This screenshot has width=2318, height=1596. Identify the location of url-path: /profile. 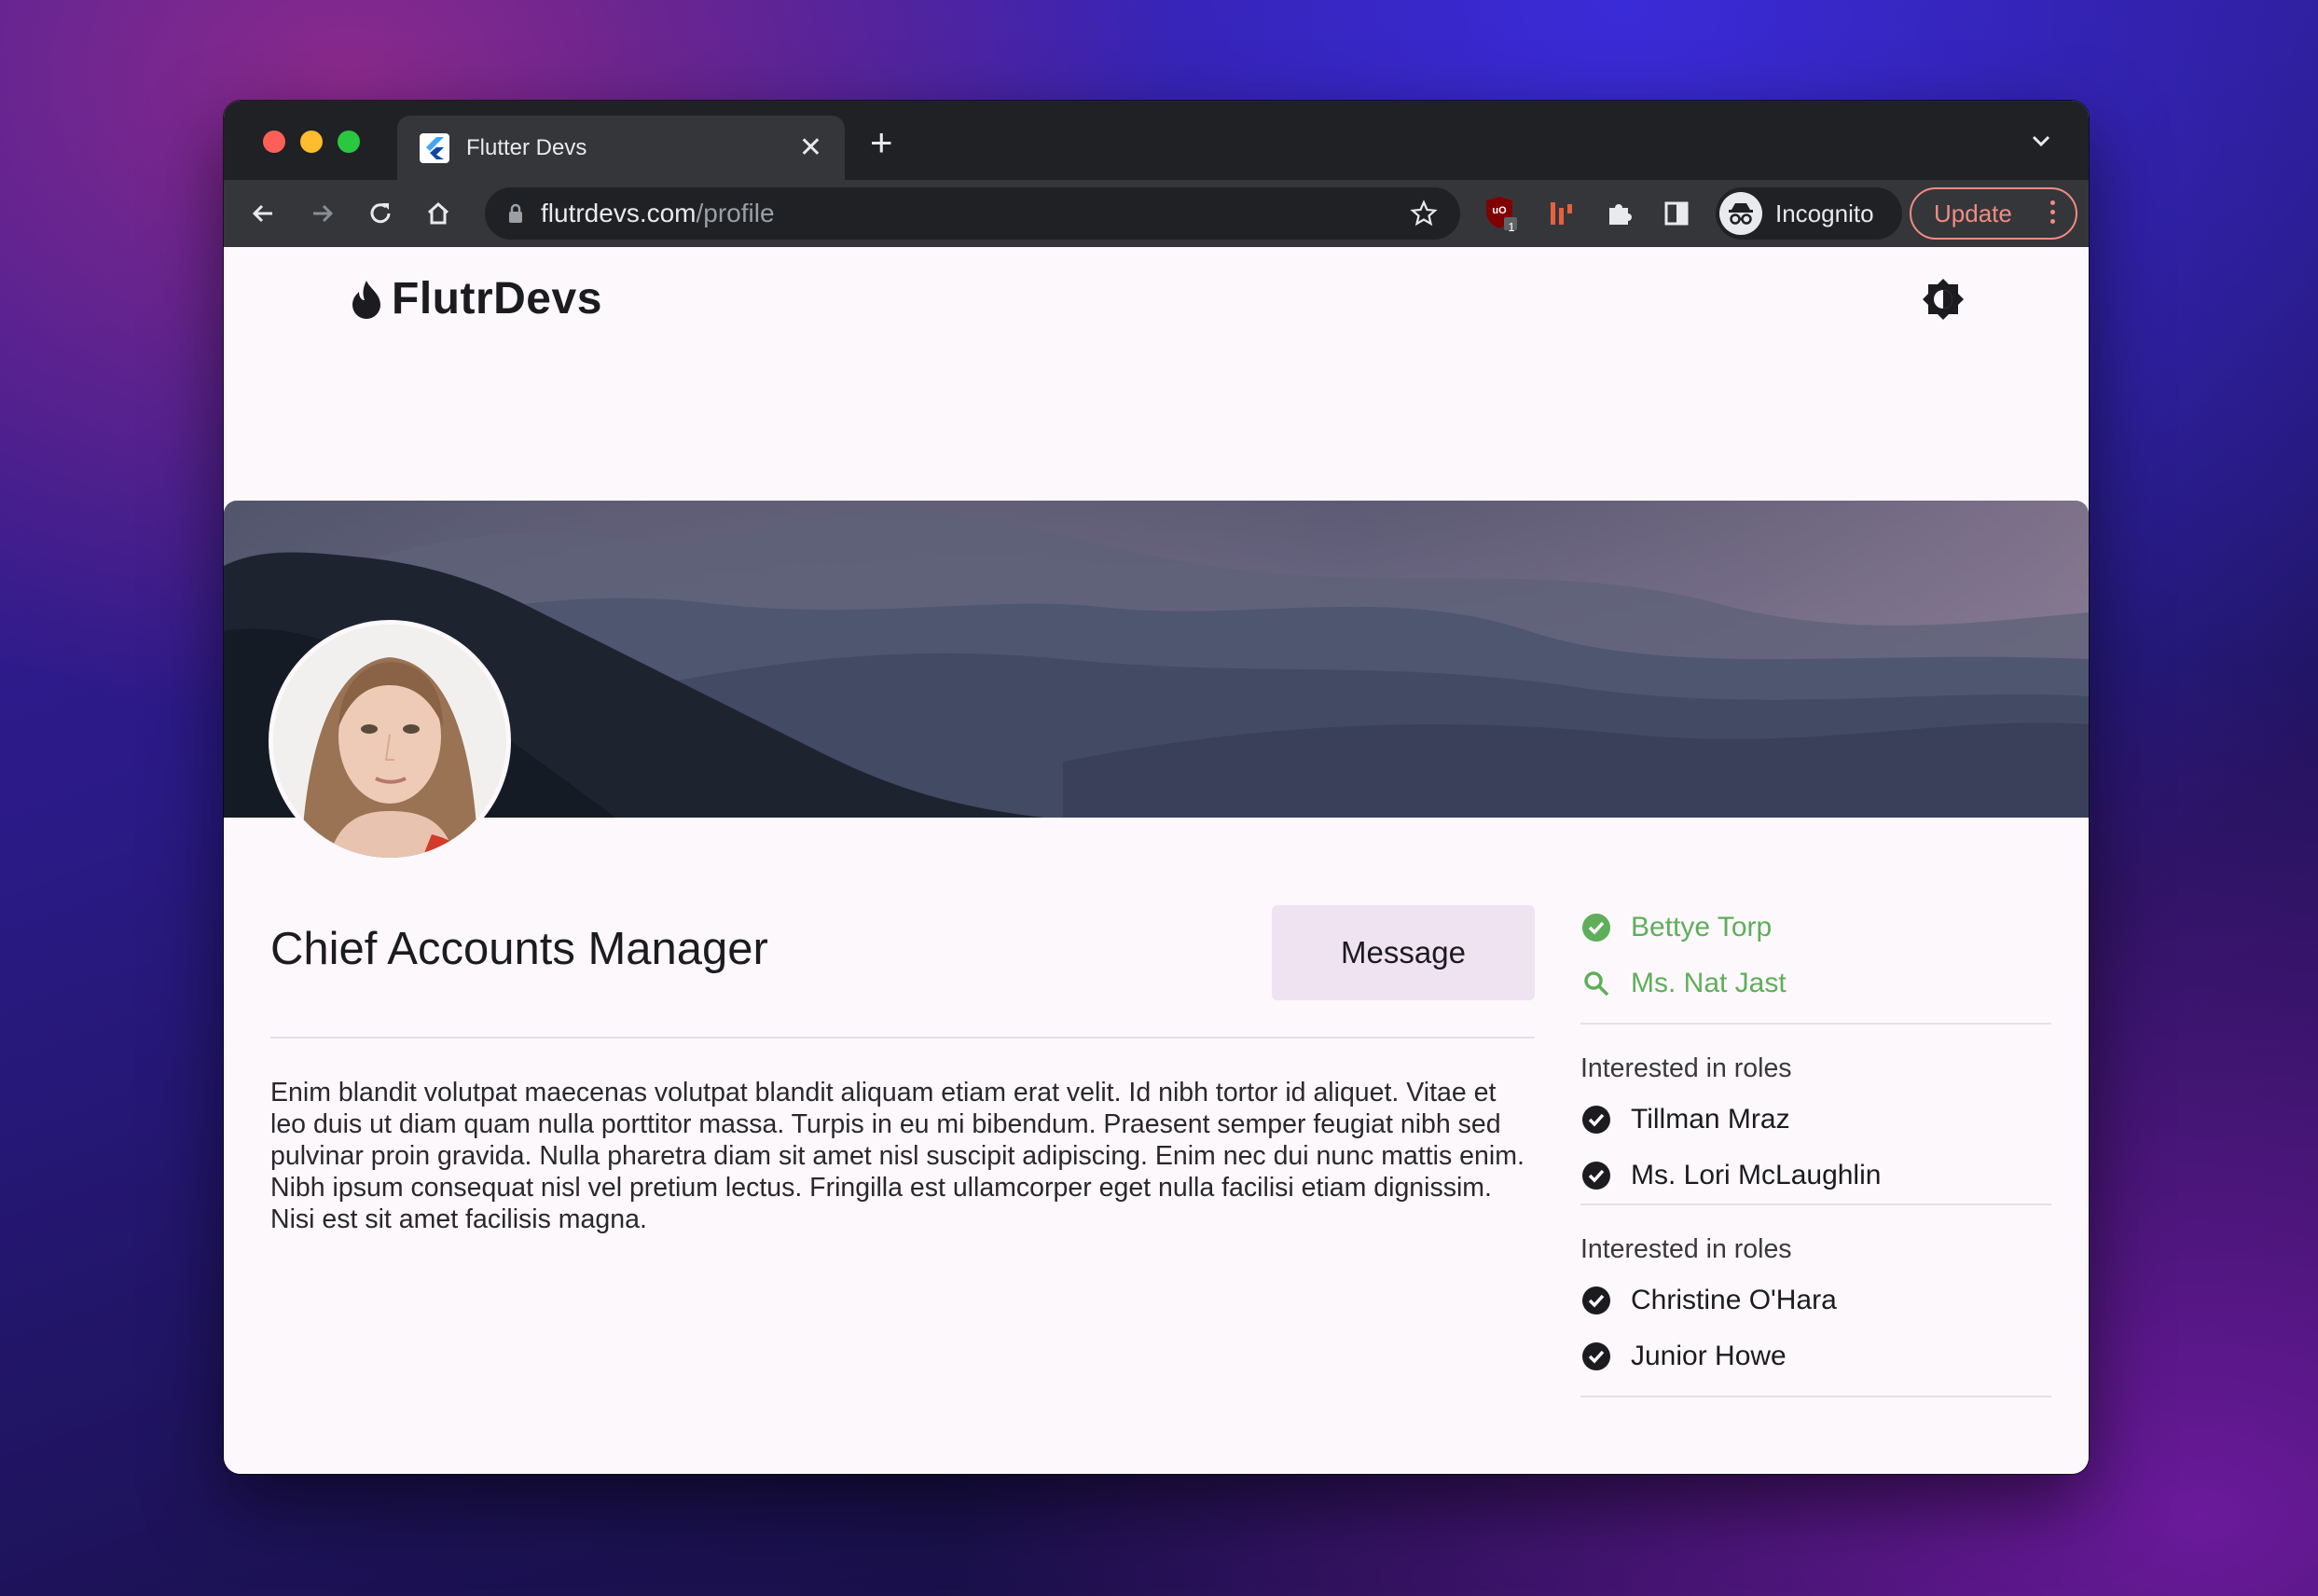
(735, 213).